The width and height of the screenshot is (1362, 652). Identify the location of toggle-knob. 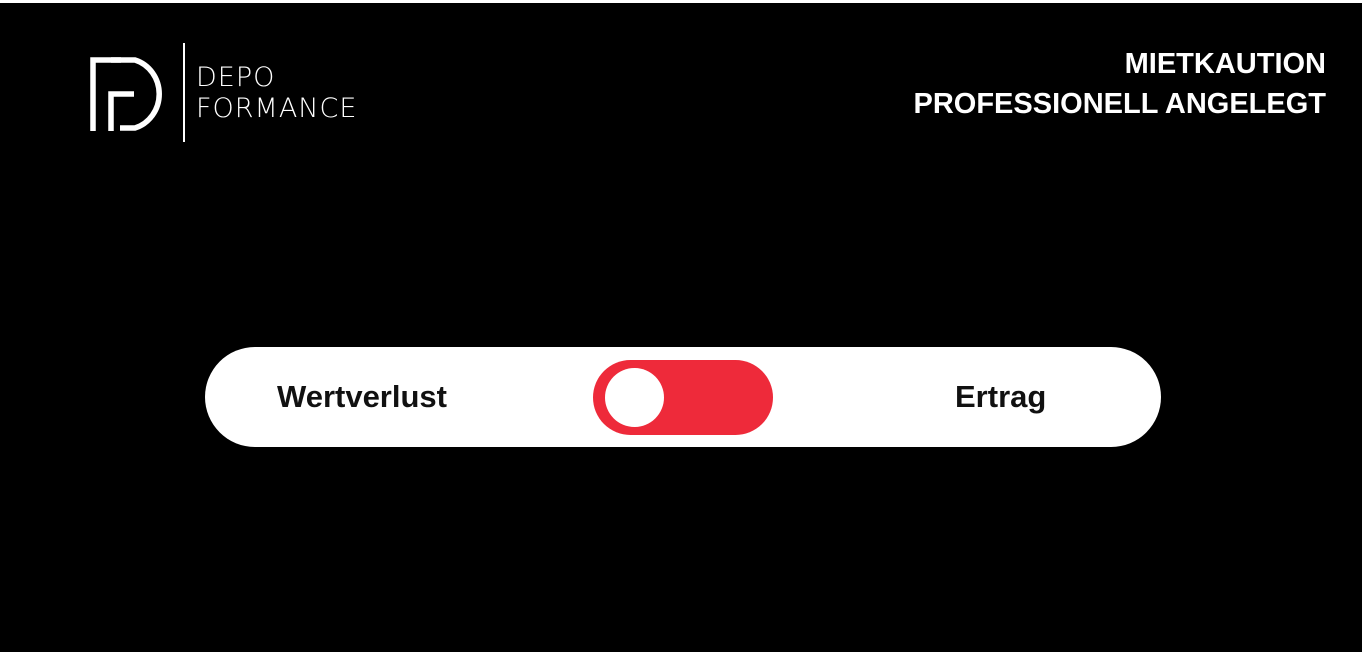
(634, 397).